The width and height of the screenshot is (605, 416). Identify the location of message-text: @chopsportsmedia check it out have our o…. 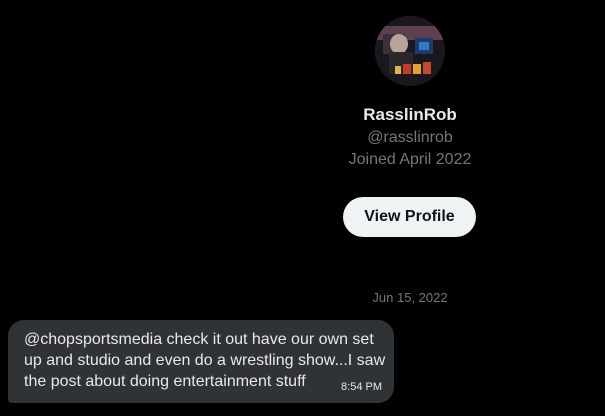
(205, 360).